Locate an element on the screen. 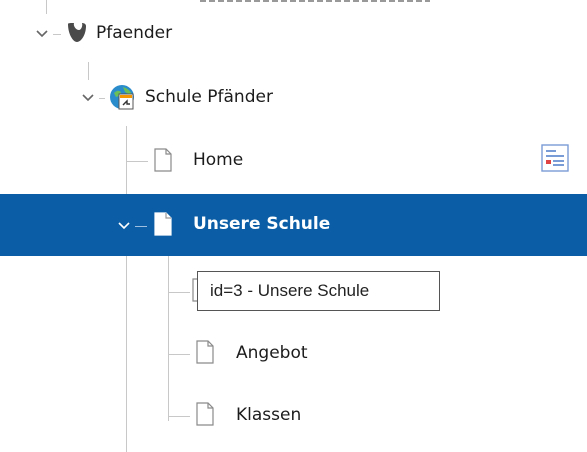  tree-row-angebot: Angebot is located at coordinates (293, 353).